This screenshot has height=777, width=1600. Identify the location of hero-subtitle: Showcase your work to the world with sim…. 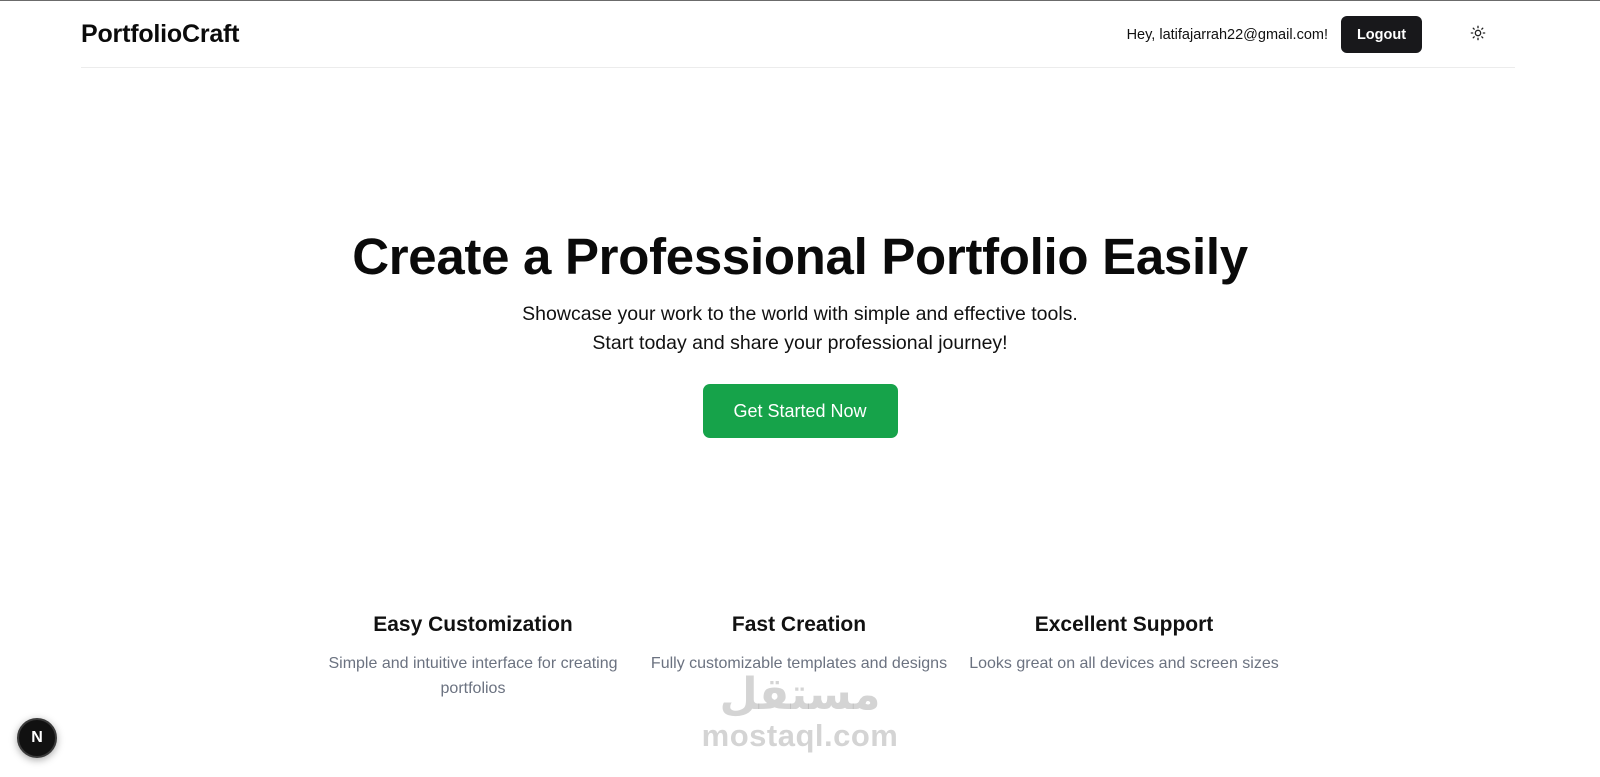
(800, 329).